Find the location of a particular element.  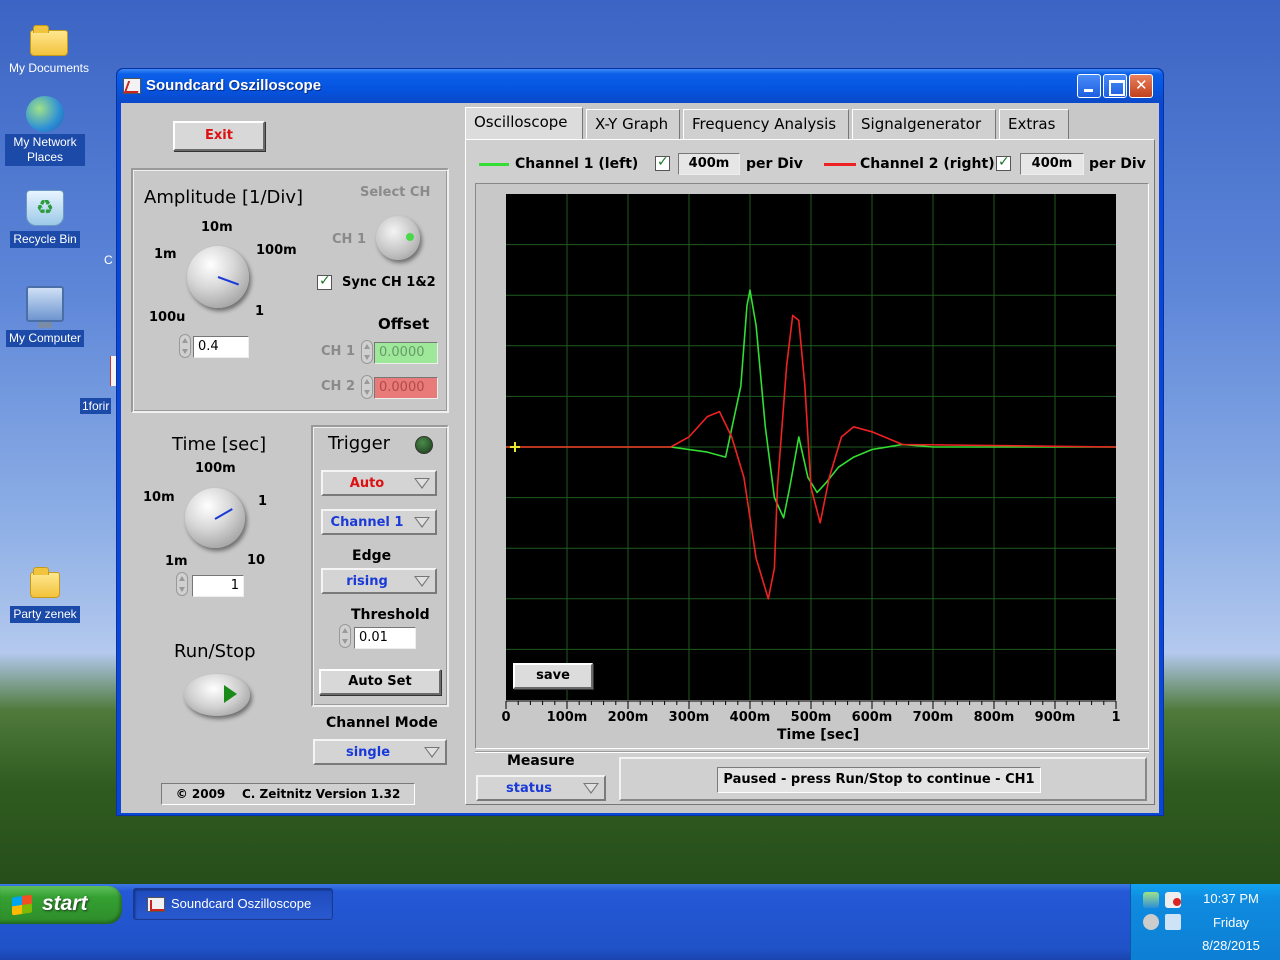

safely-remove-icon is located at coordinates (1173, 922).